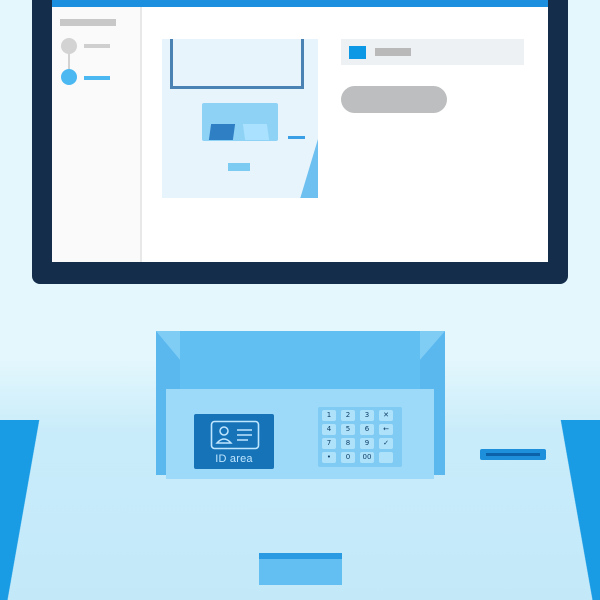 This screenshot has width=600, height=600. I want to click on key-9: 9, so click(367, 443).